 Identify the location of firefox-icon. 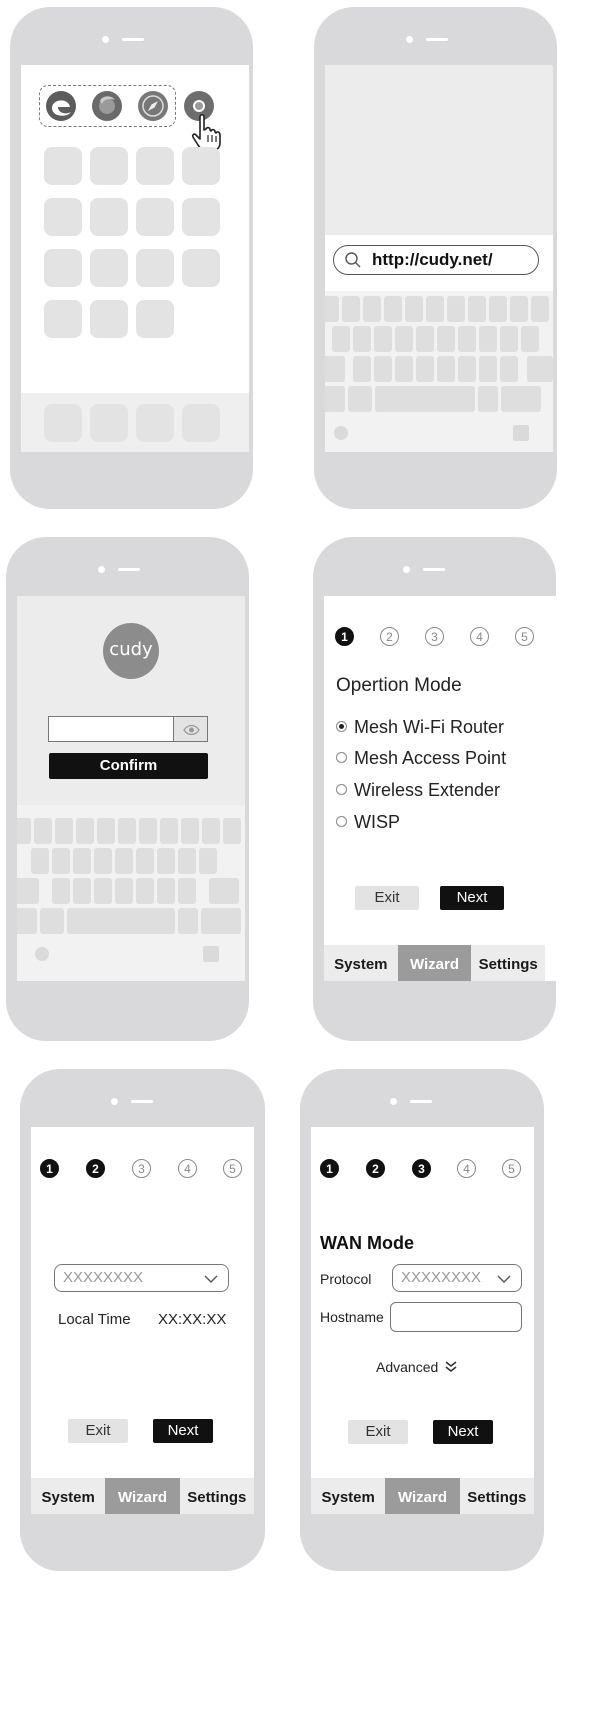
(107, 106).